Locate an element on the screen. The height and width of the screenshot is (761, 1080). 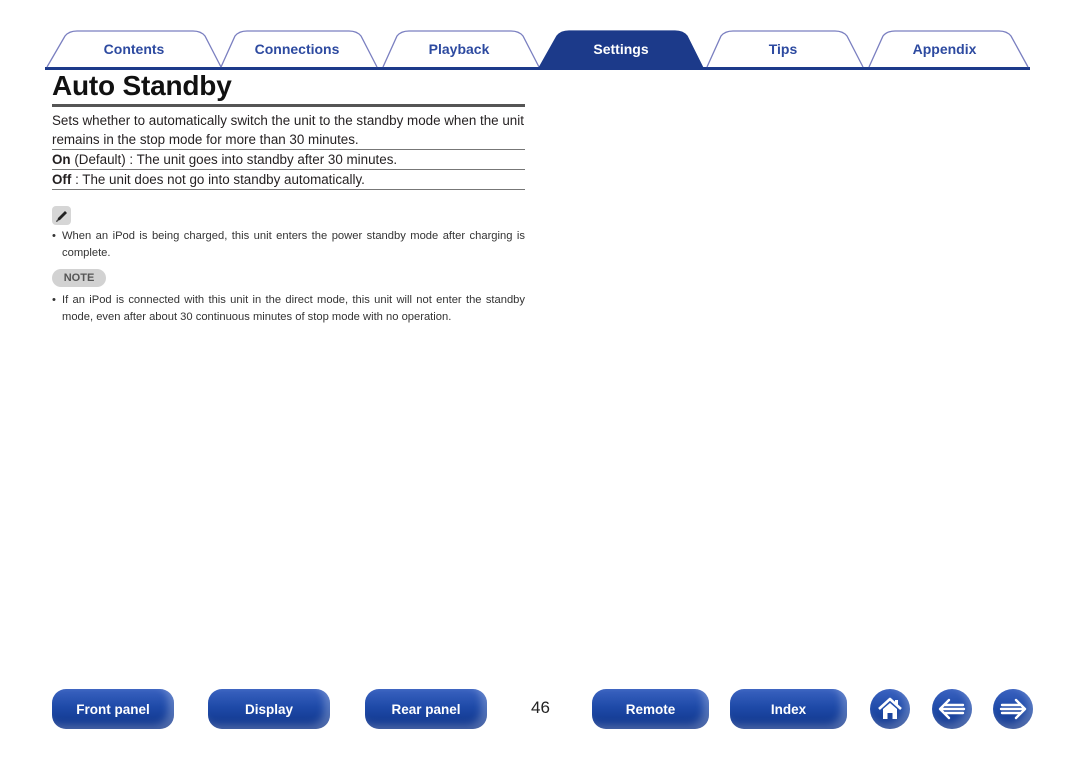
back-button is located at coordinates (952, 709).